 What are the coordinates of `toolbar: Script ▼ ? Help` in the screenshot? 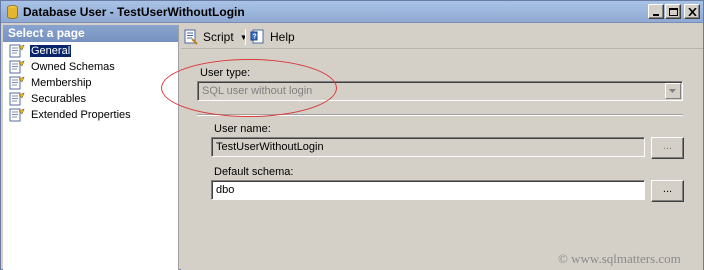 It's located at (442, 37).